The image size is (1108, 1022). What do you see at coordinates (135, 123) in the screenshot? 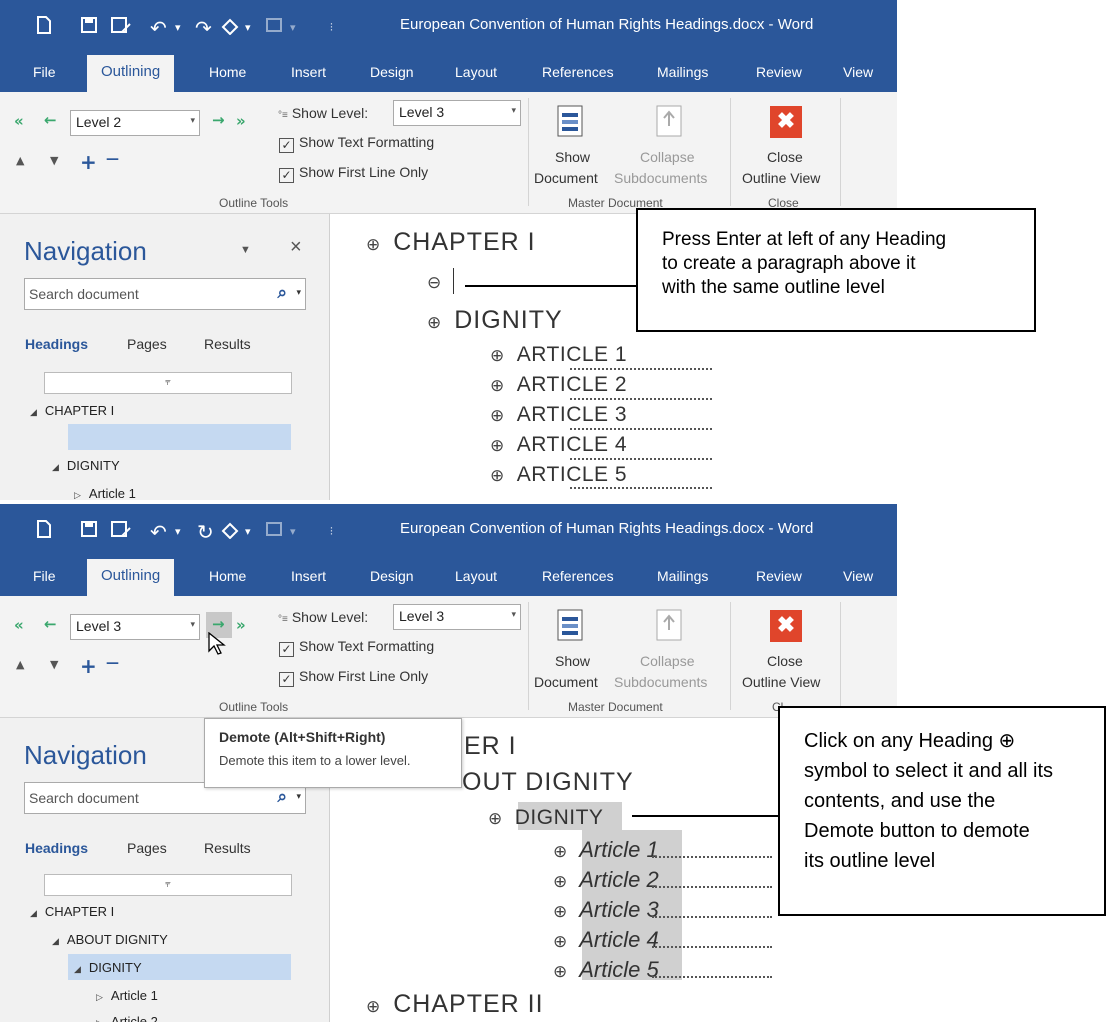
I see `outline-level-combo: Level 2 ▾` at bounding box center [135, 123].